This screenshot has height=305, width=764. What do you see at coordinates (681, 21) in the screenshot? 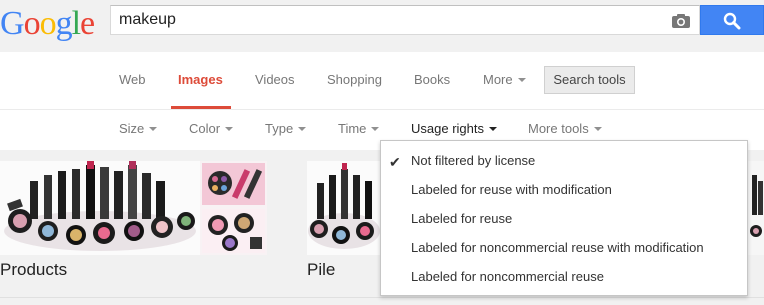
I see `camera-icon` at bounding box center [681, 21].